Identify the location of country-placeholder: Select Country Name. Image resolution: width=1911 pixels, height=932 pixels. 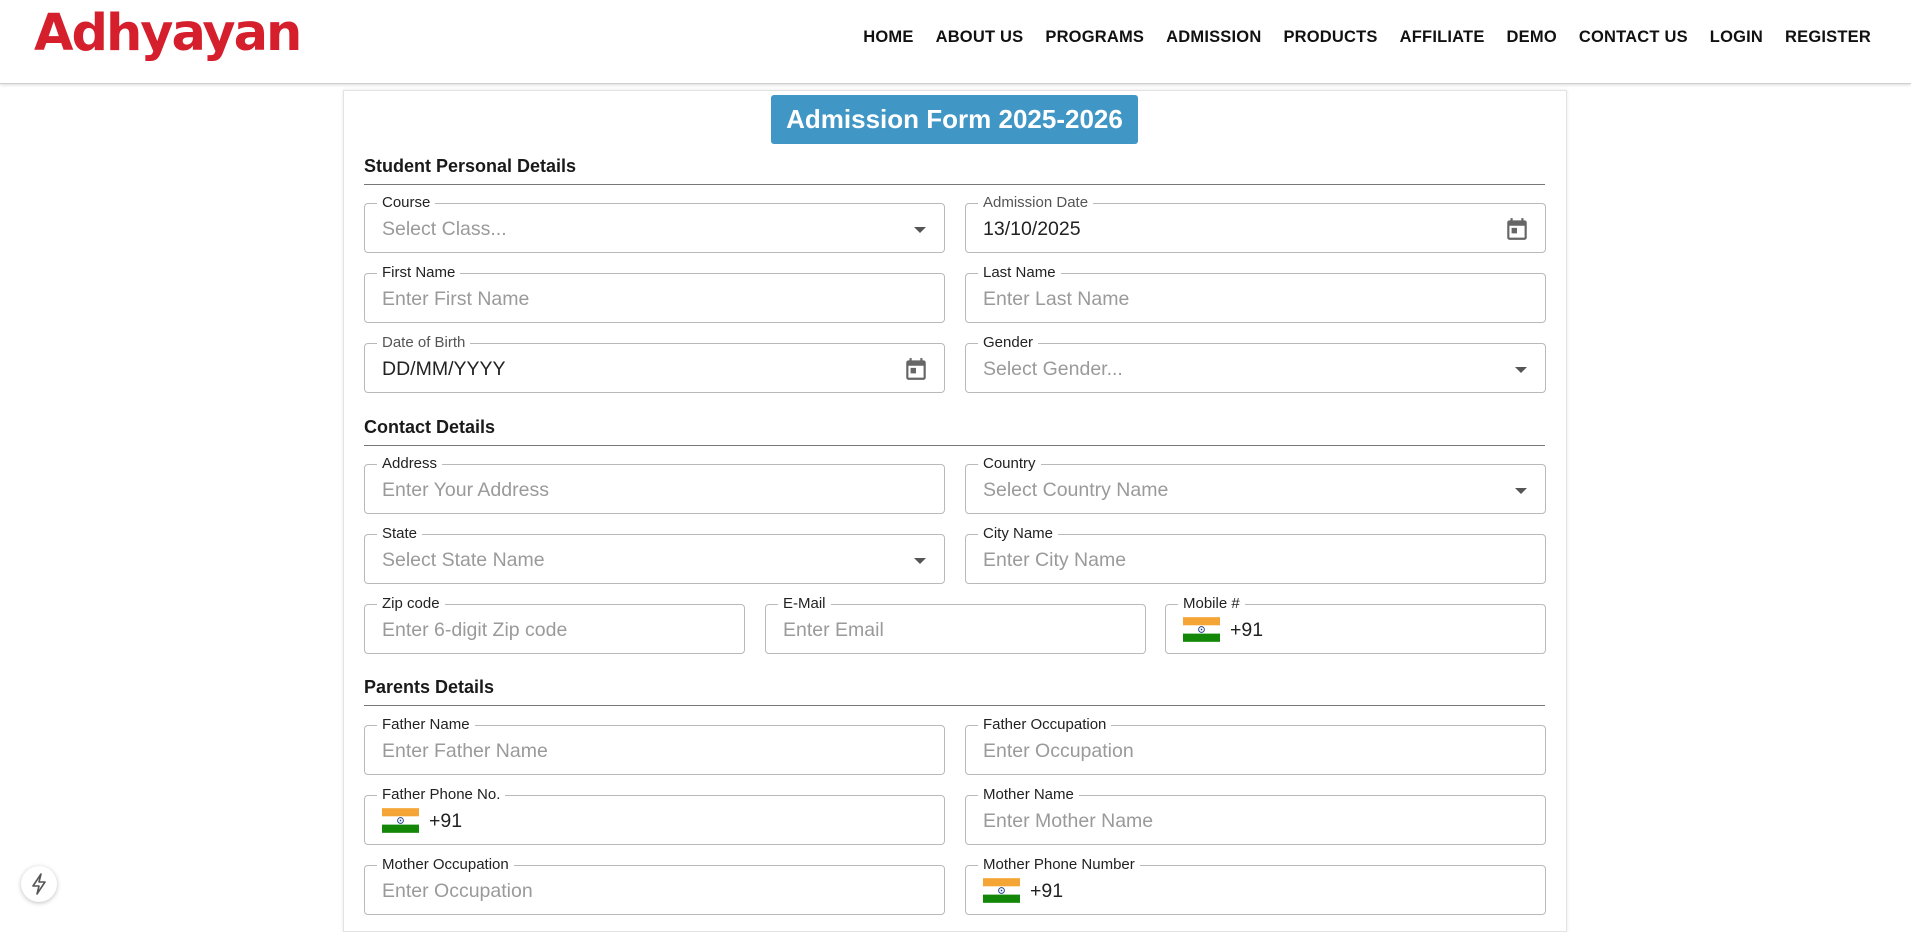
(1076, 490).